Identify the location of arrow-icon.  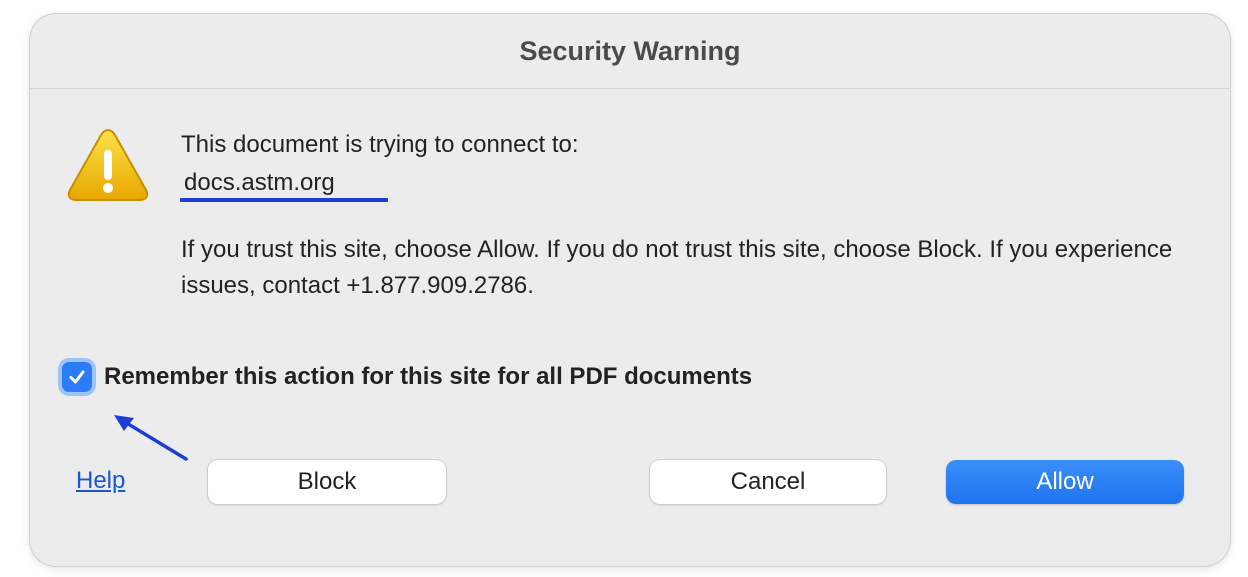
(151, 438).